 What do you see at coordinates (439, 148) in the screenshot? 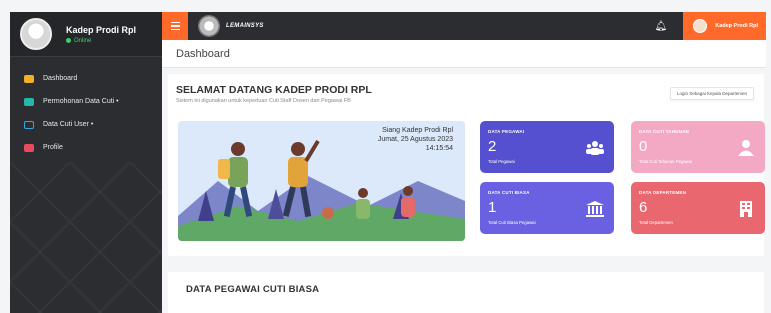
I see `greeting-time: 14:15:54` at bounding box center [439, 148].